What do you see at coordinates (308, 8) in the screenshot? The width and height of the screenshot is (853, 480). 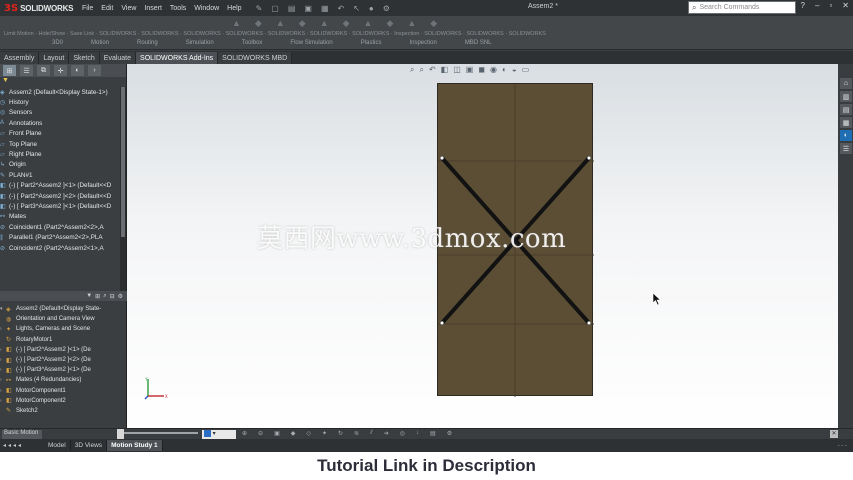 I see `save-icon: ▣` at bounding box center [308, 8].